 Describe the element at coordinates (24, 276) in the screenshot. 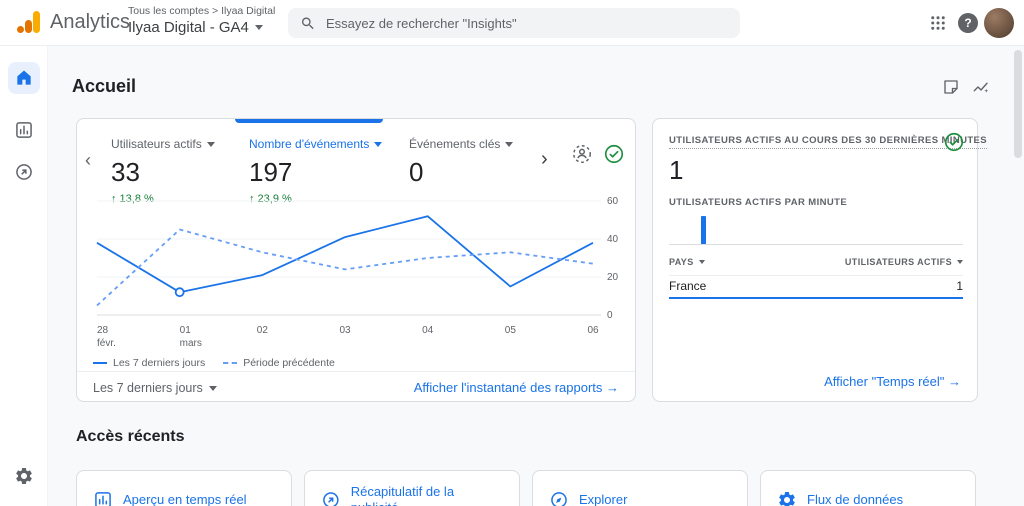

I see `left-nav` at that location.